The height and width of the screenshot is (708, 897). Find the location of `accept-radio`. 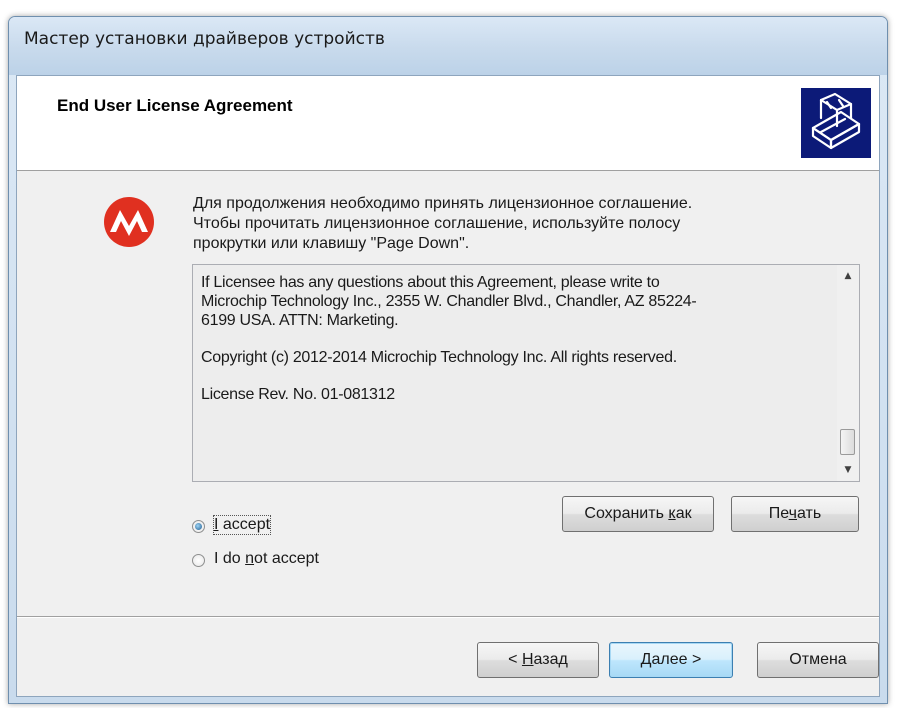

accept-radio is located at coordinates (198, 526).